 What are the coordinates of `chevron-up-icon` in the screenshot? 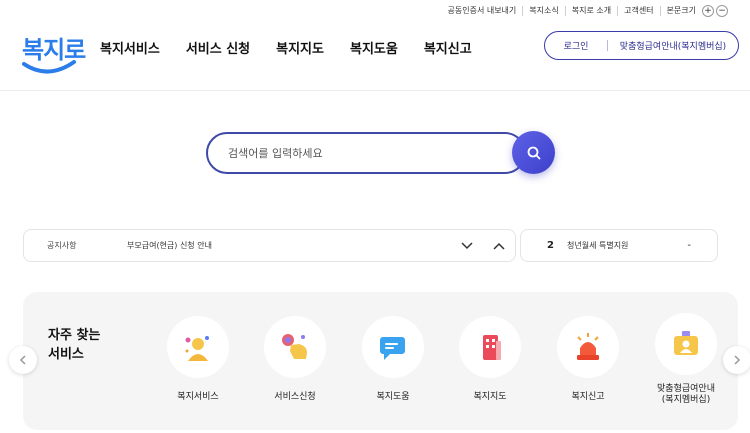 It's located at (499, 246).